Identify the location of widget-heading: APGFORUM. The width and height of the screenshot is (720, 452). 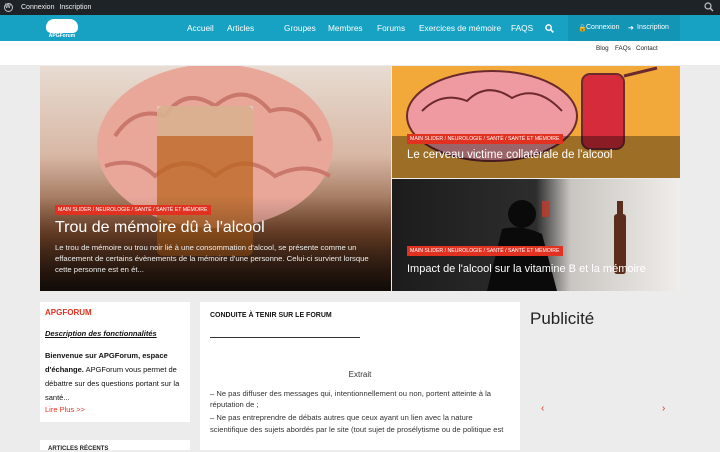
(68, 312).